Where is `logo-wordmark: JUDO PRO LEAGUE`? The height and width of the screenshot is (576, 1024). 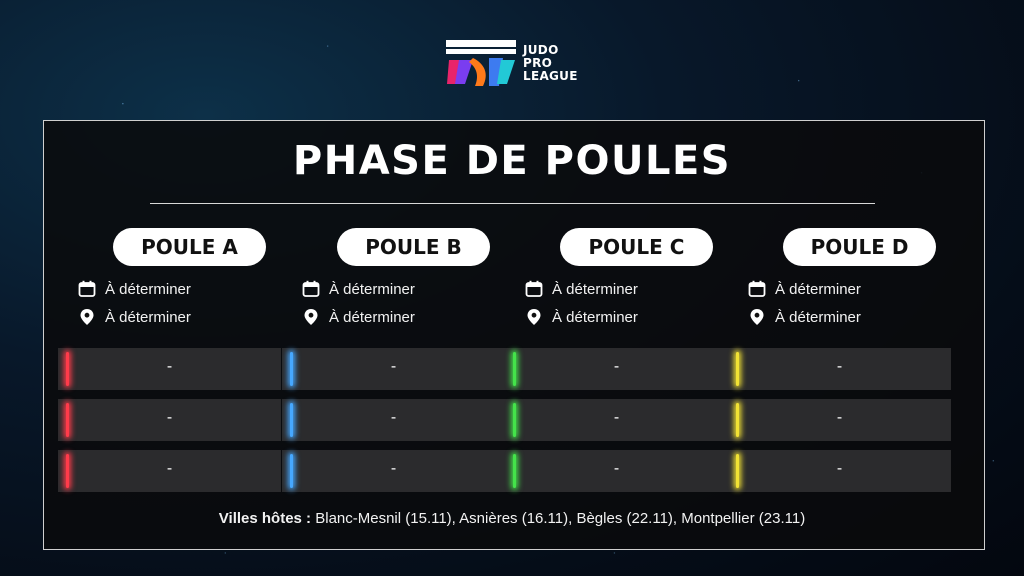
logo-wordmark: JUDO PRO LEAGUE is located at coordinates (550, 62).